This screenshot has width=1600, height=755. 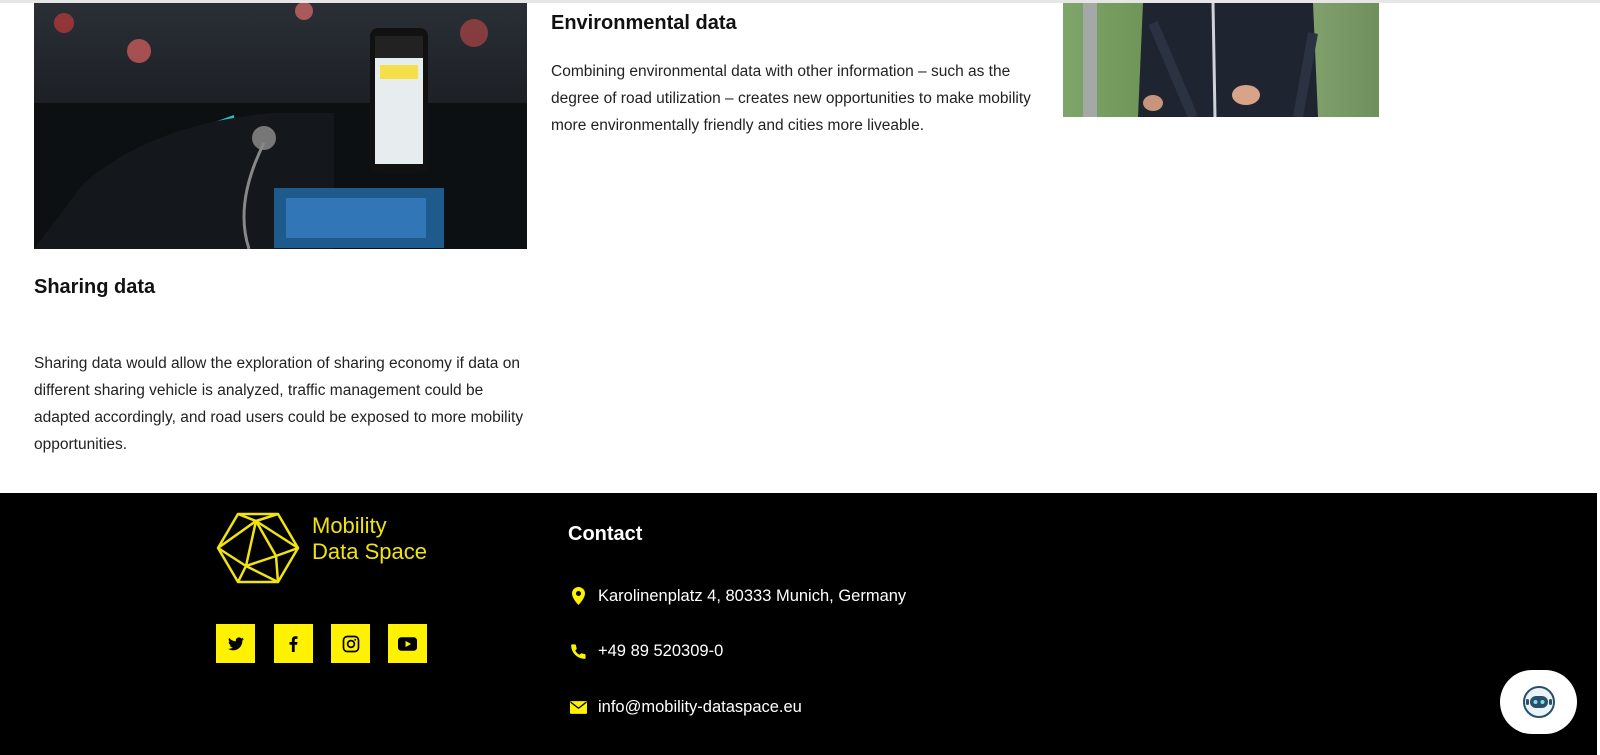 I want to click on logo-text-line2: Data Space, so click(x=369, y=551).